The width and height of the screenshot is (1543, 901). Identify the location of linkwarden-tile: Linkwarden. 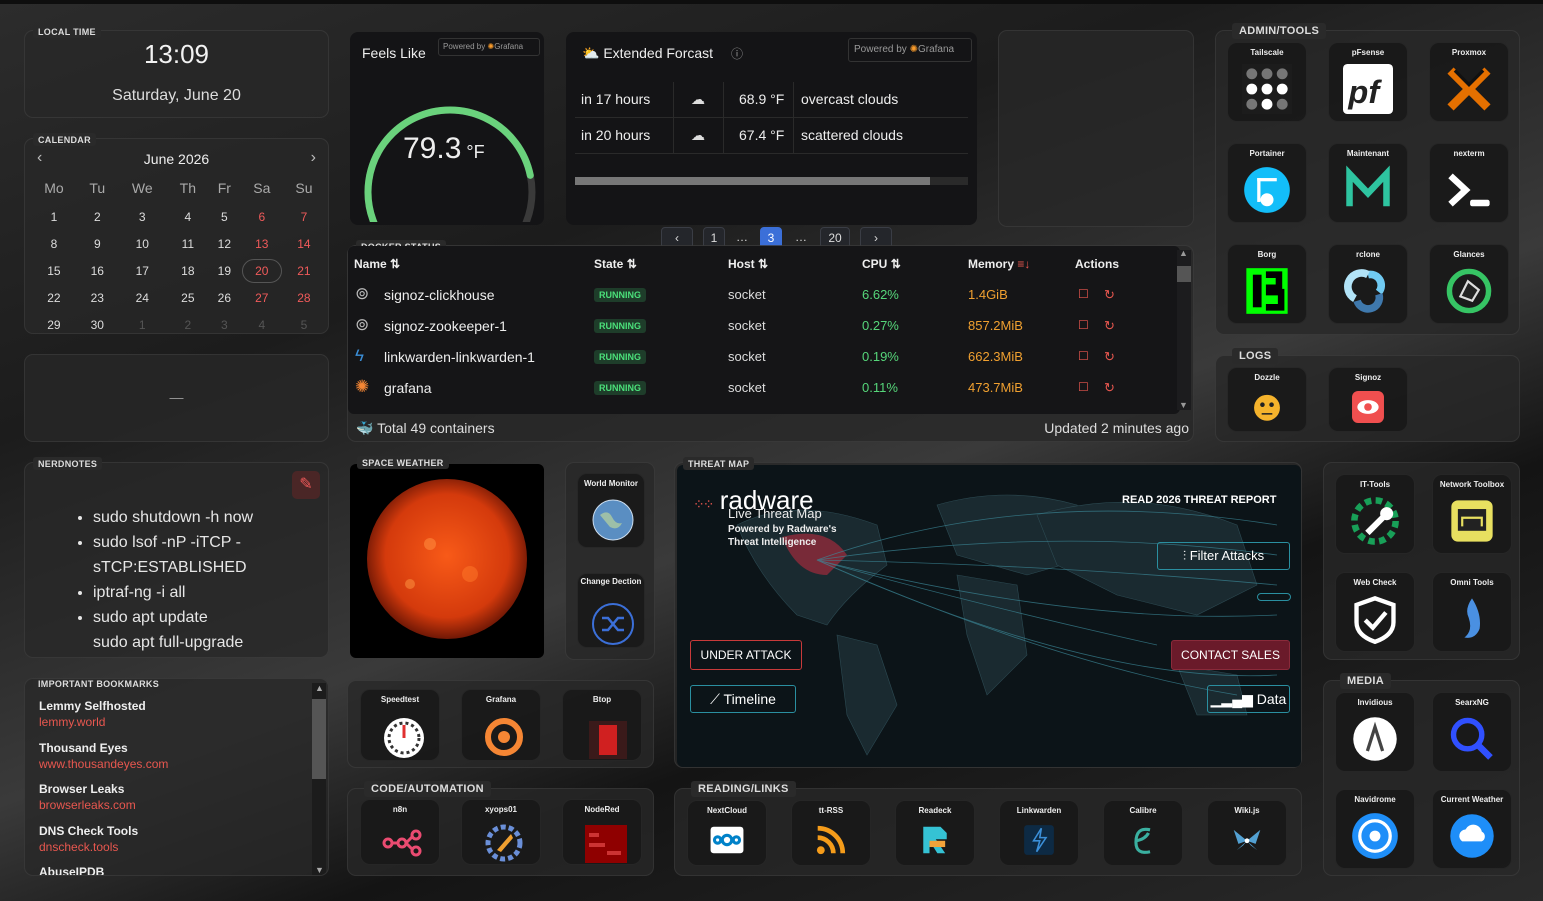
(1039, 833).